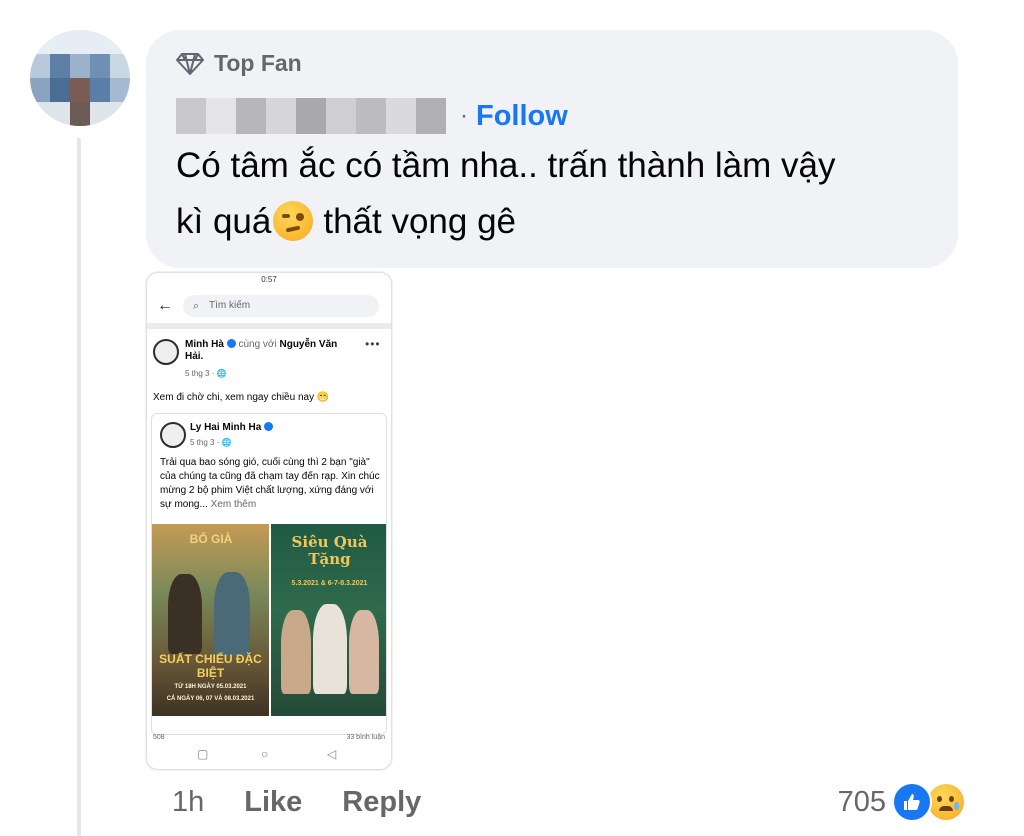 This screenshot has height=836, width=1024. I want to click on post-body: Xem đi chờ chi, xem ngay chiều nay 😁, so click(241, 397).